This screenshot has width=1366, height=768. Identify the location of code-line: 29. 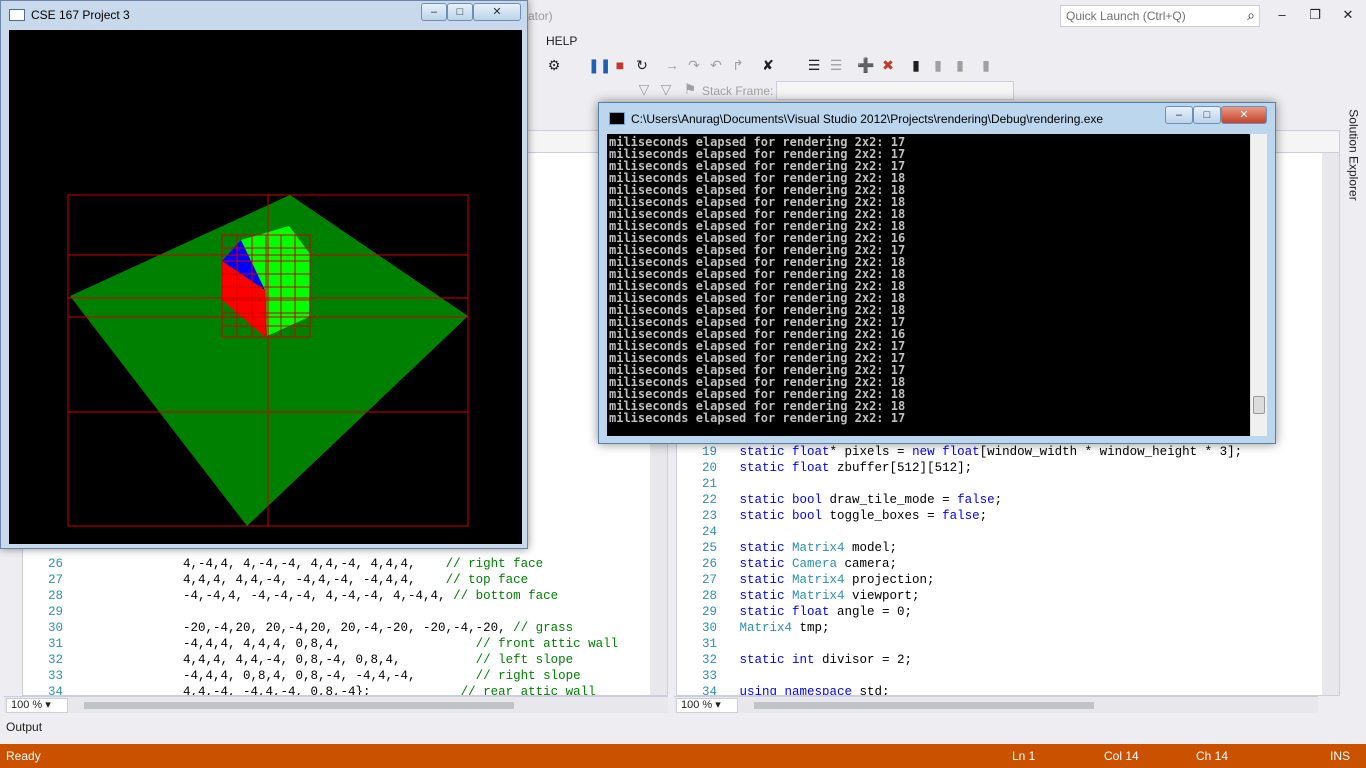
(50, 612).